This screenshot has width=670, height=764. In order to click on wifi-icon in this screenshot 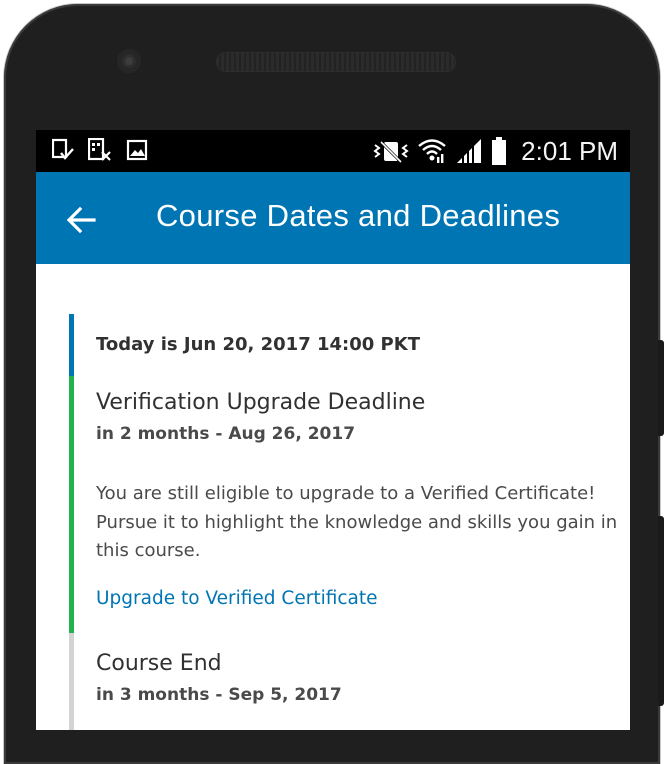, I will do `click(432, 151)`.